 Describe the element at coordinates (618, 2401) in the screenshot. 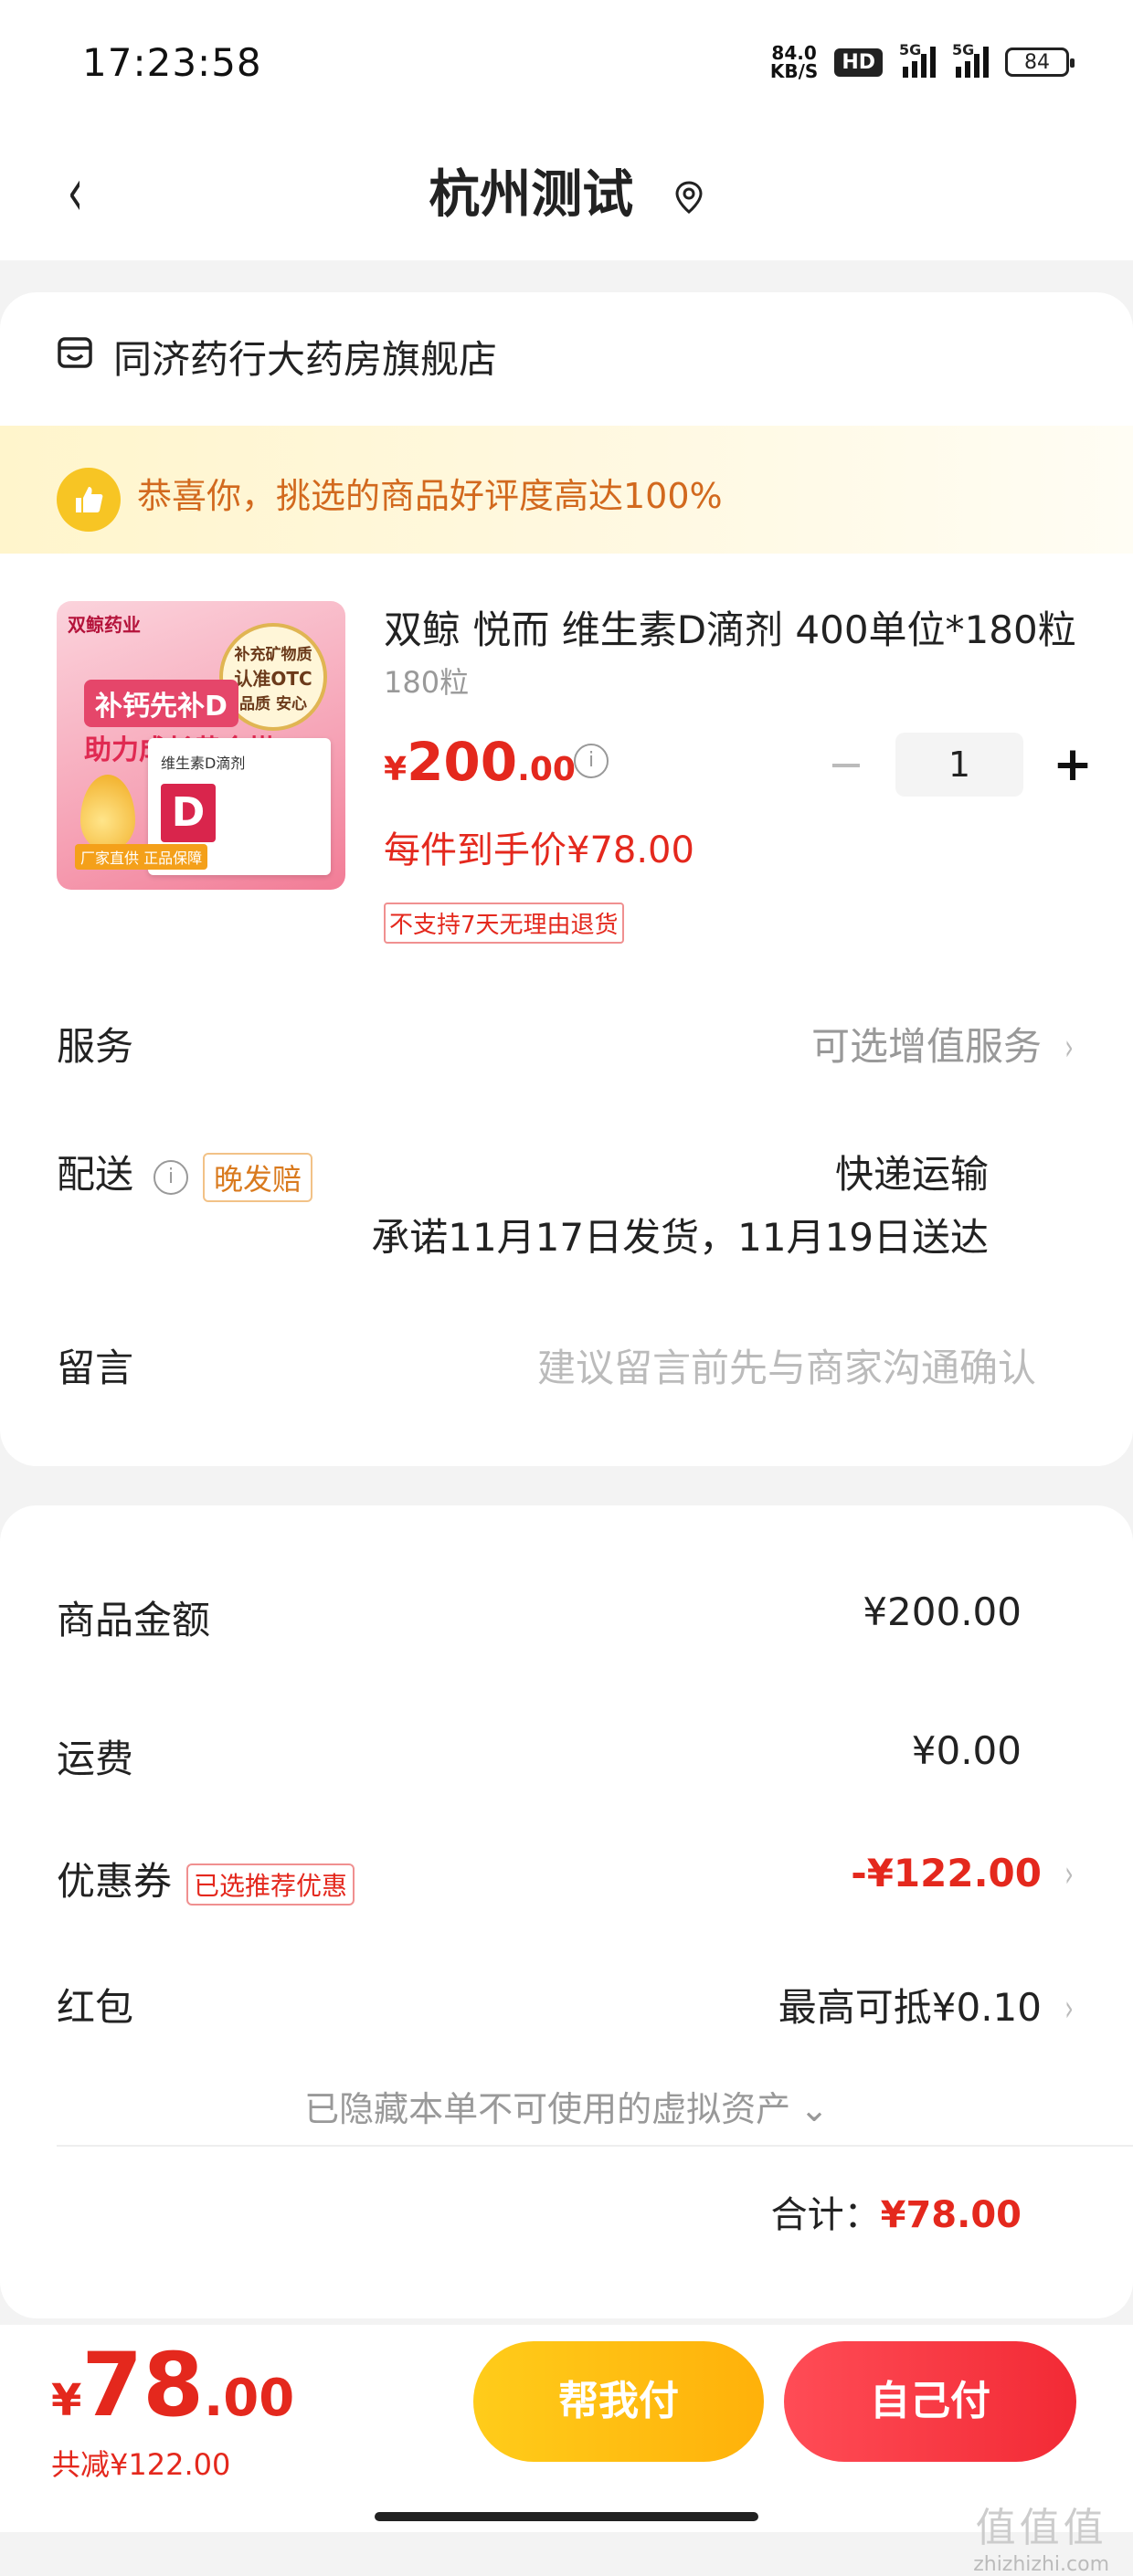

I see `help-me-pay-button: 帮我付` at that location.